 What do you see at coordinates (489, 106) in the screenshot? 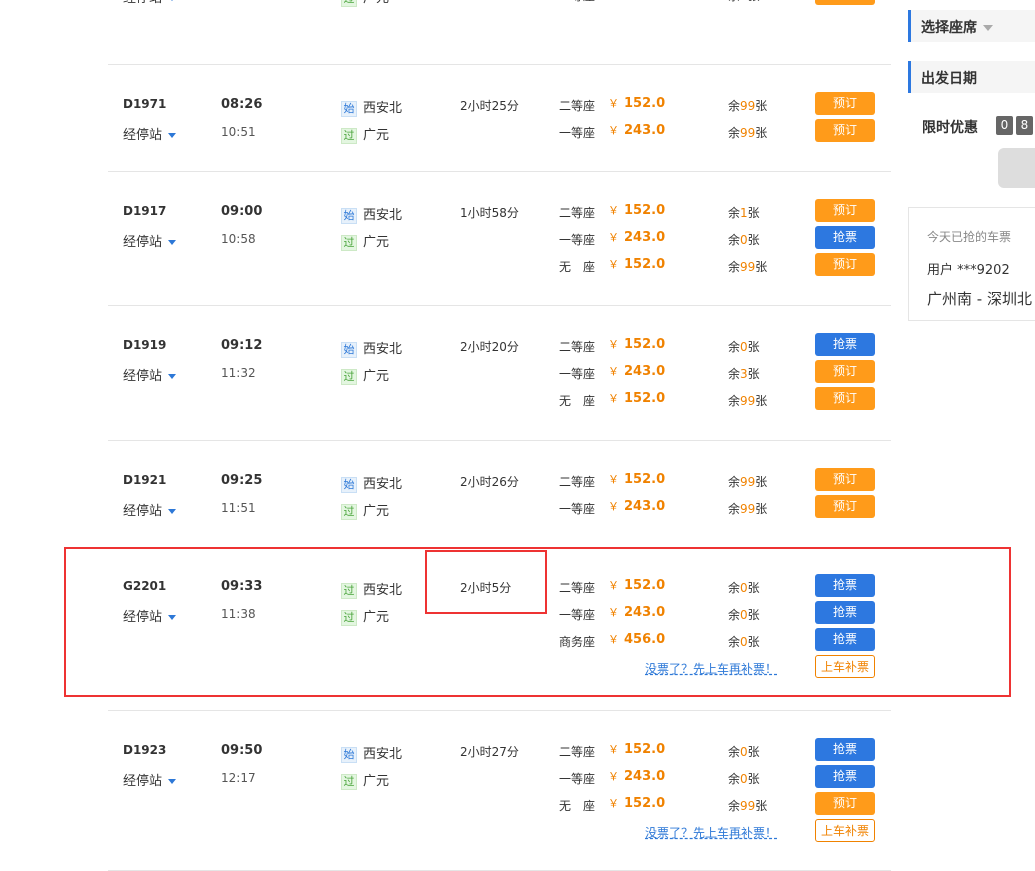
I see `duration: 2小时25分` at bounding box center [489, 106].